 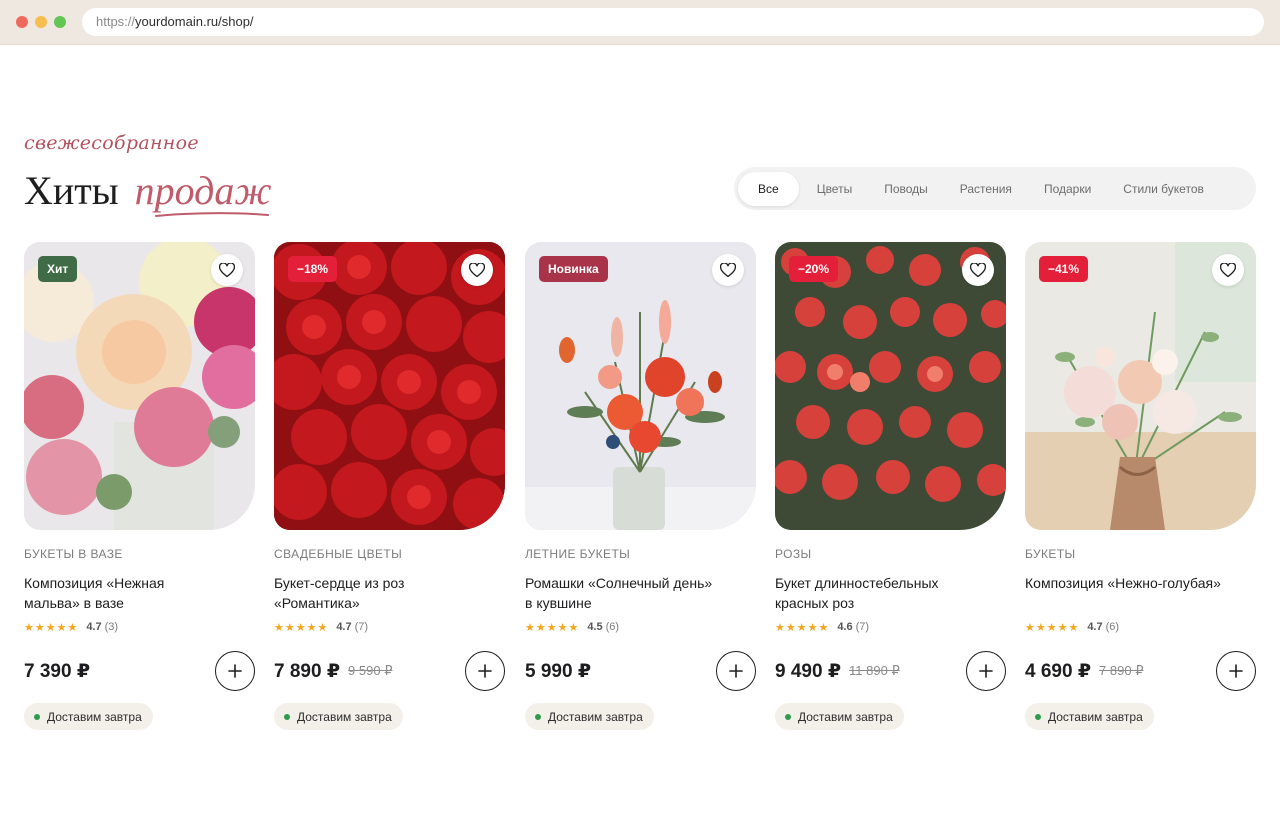 I want to click on red-roses-field-photo, so click(x=890, y=386).